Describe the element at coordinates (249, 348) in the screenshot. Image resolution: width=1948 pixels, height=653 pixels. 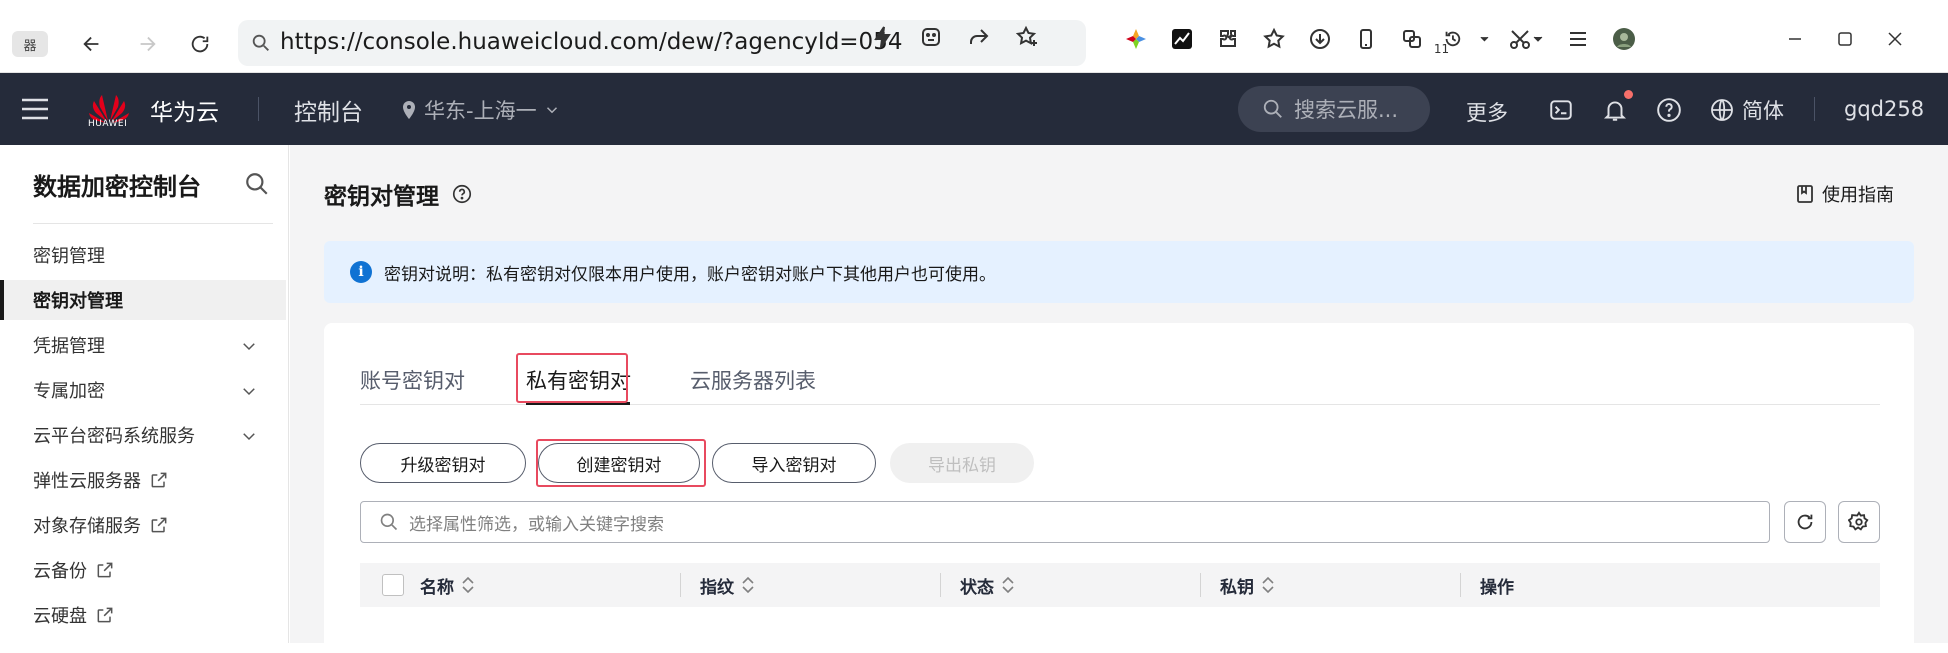
I see `chevron-down-icon` at that location.